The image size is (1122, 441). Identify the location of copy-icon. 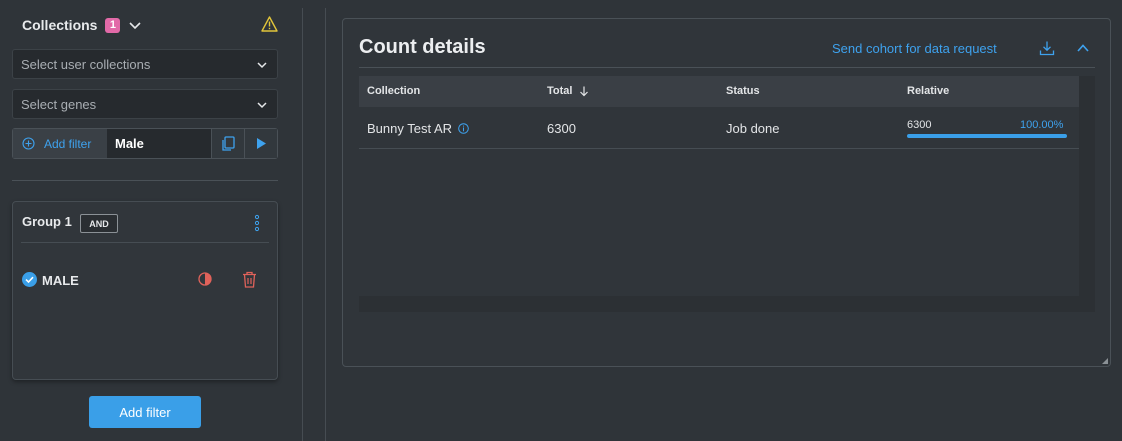
(228, 143).